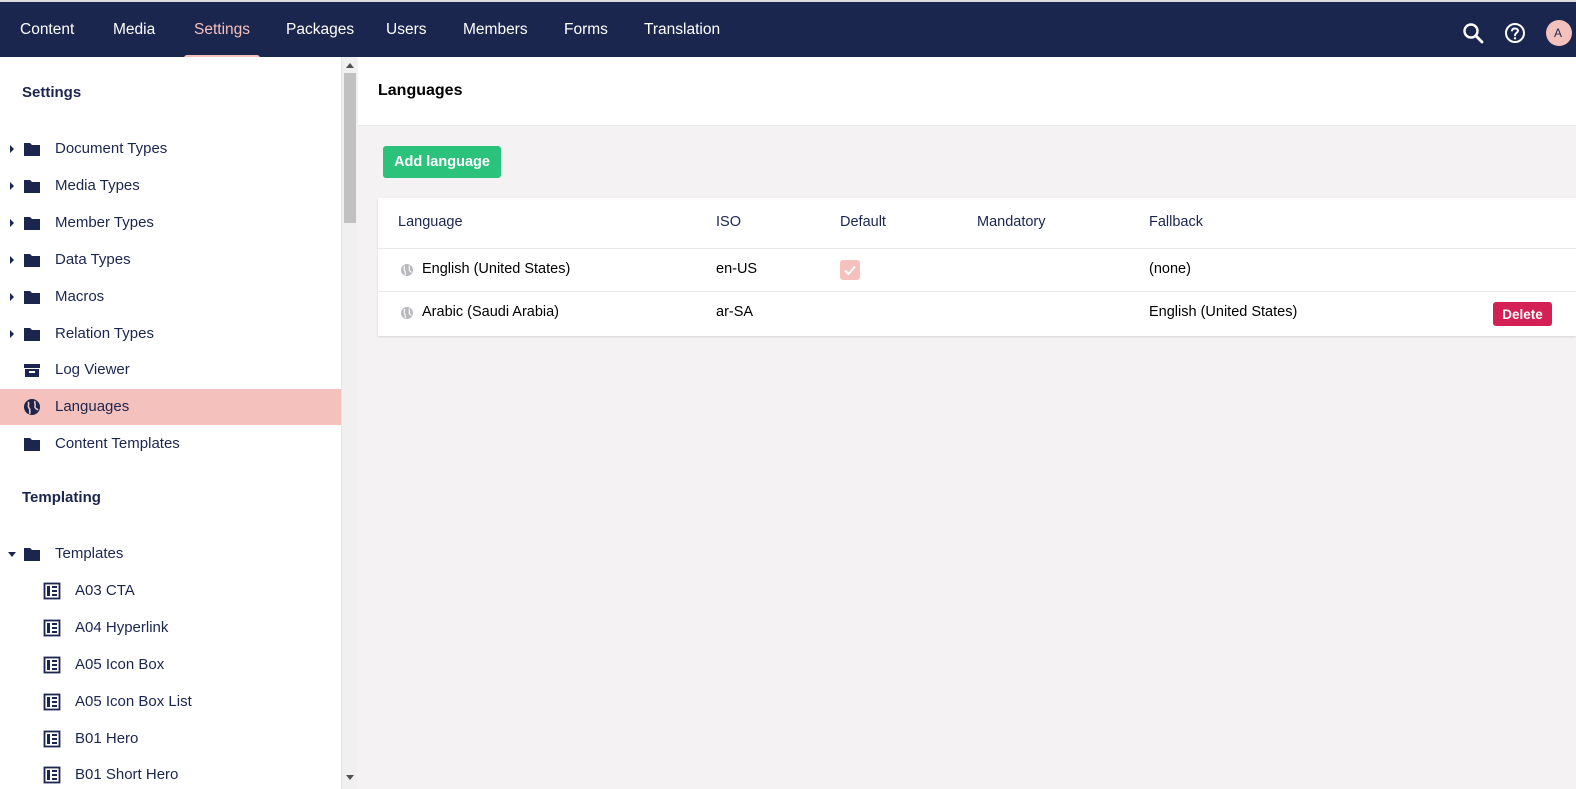 The width and height of the screenshot is (1576, 789). I want to click on language-fallback: (none), so click(1170, 269).